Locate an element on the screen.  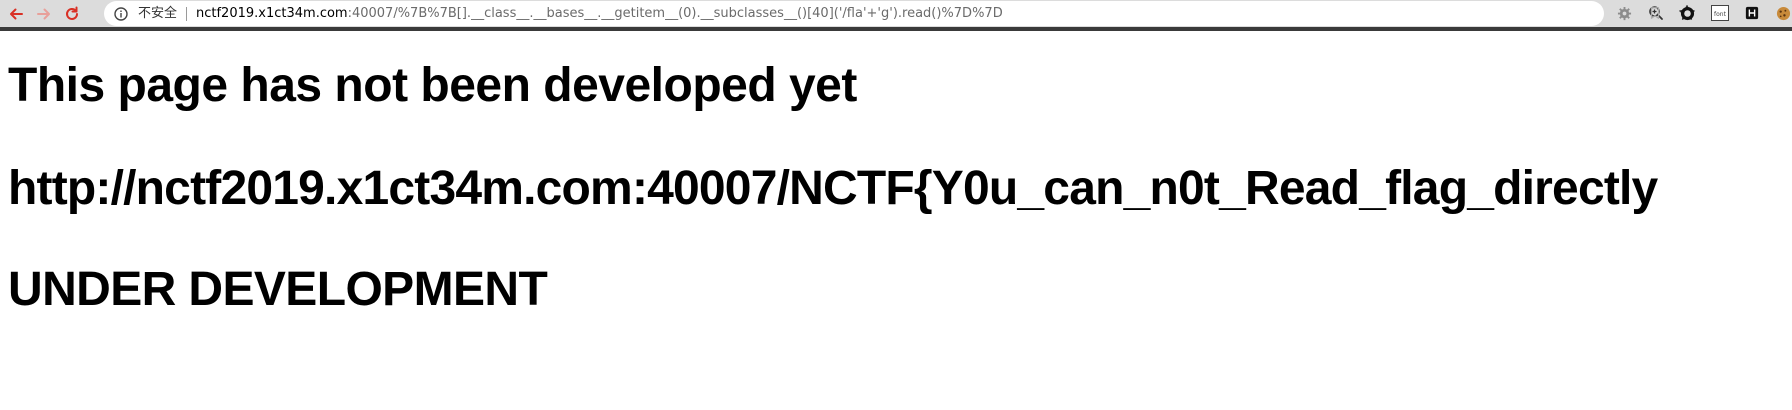
back-arrow-icon is located at coordinates (16, 14).